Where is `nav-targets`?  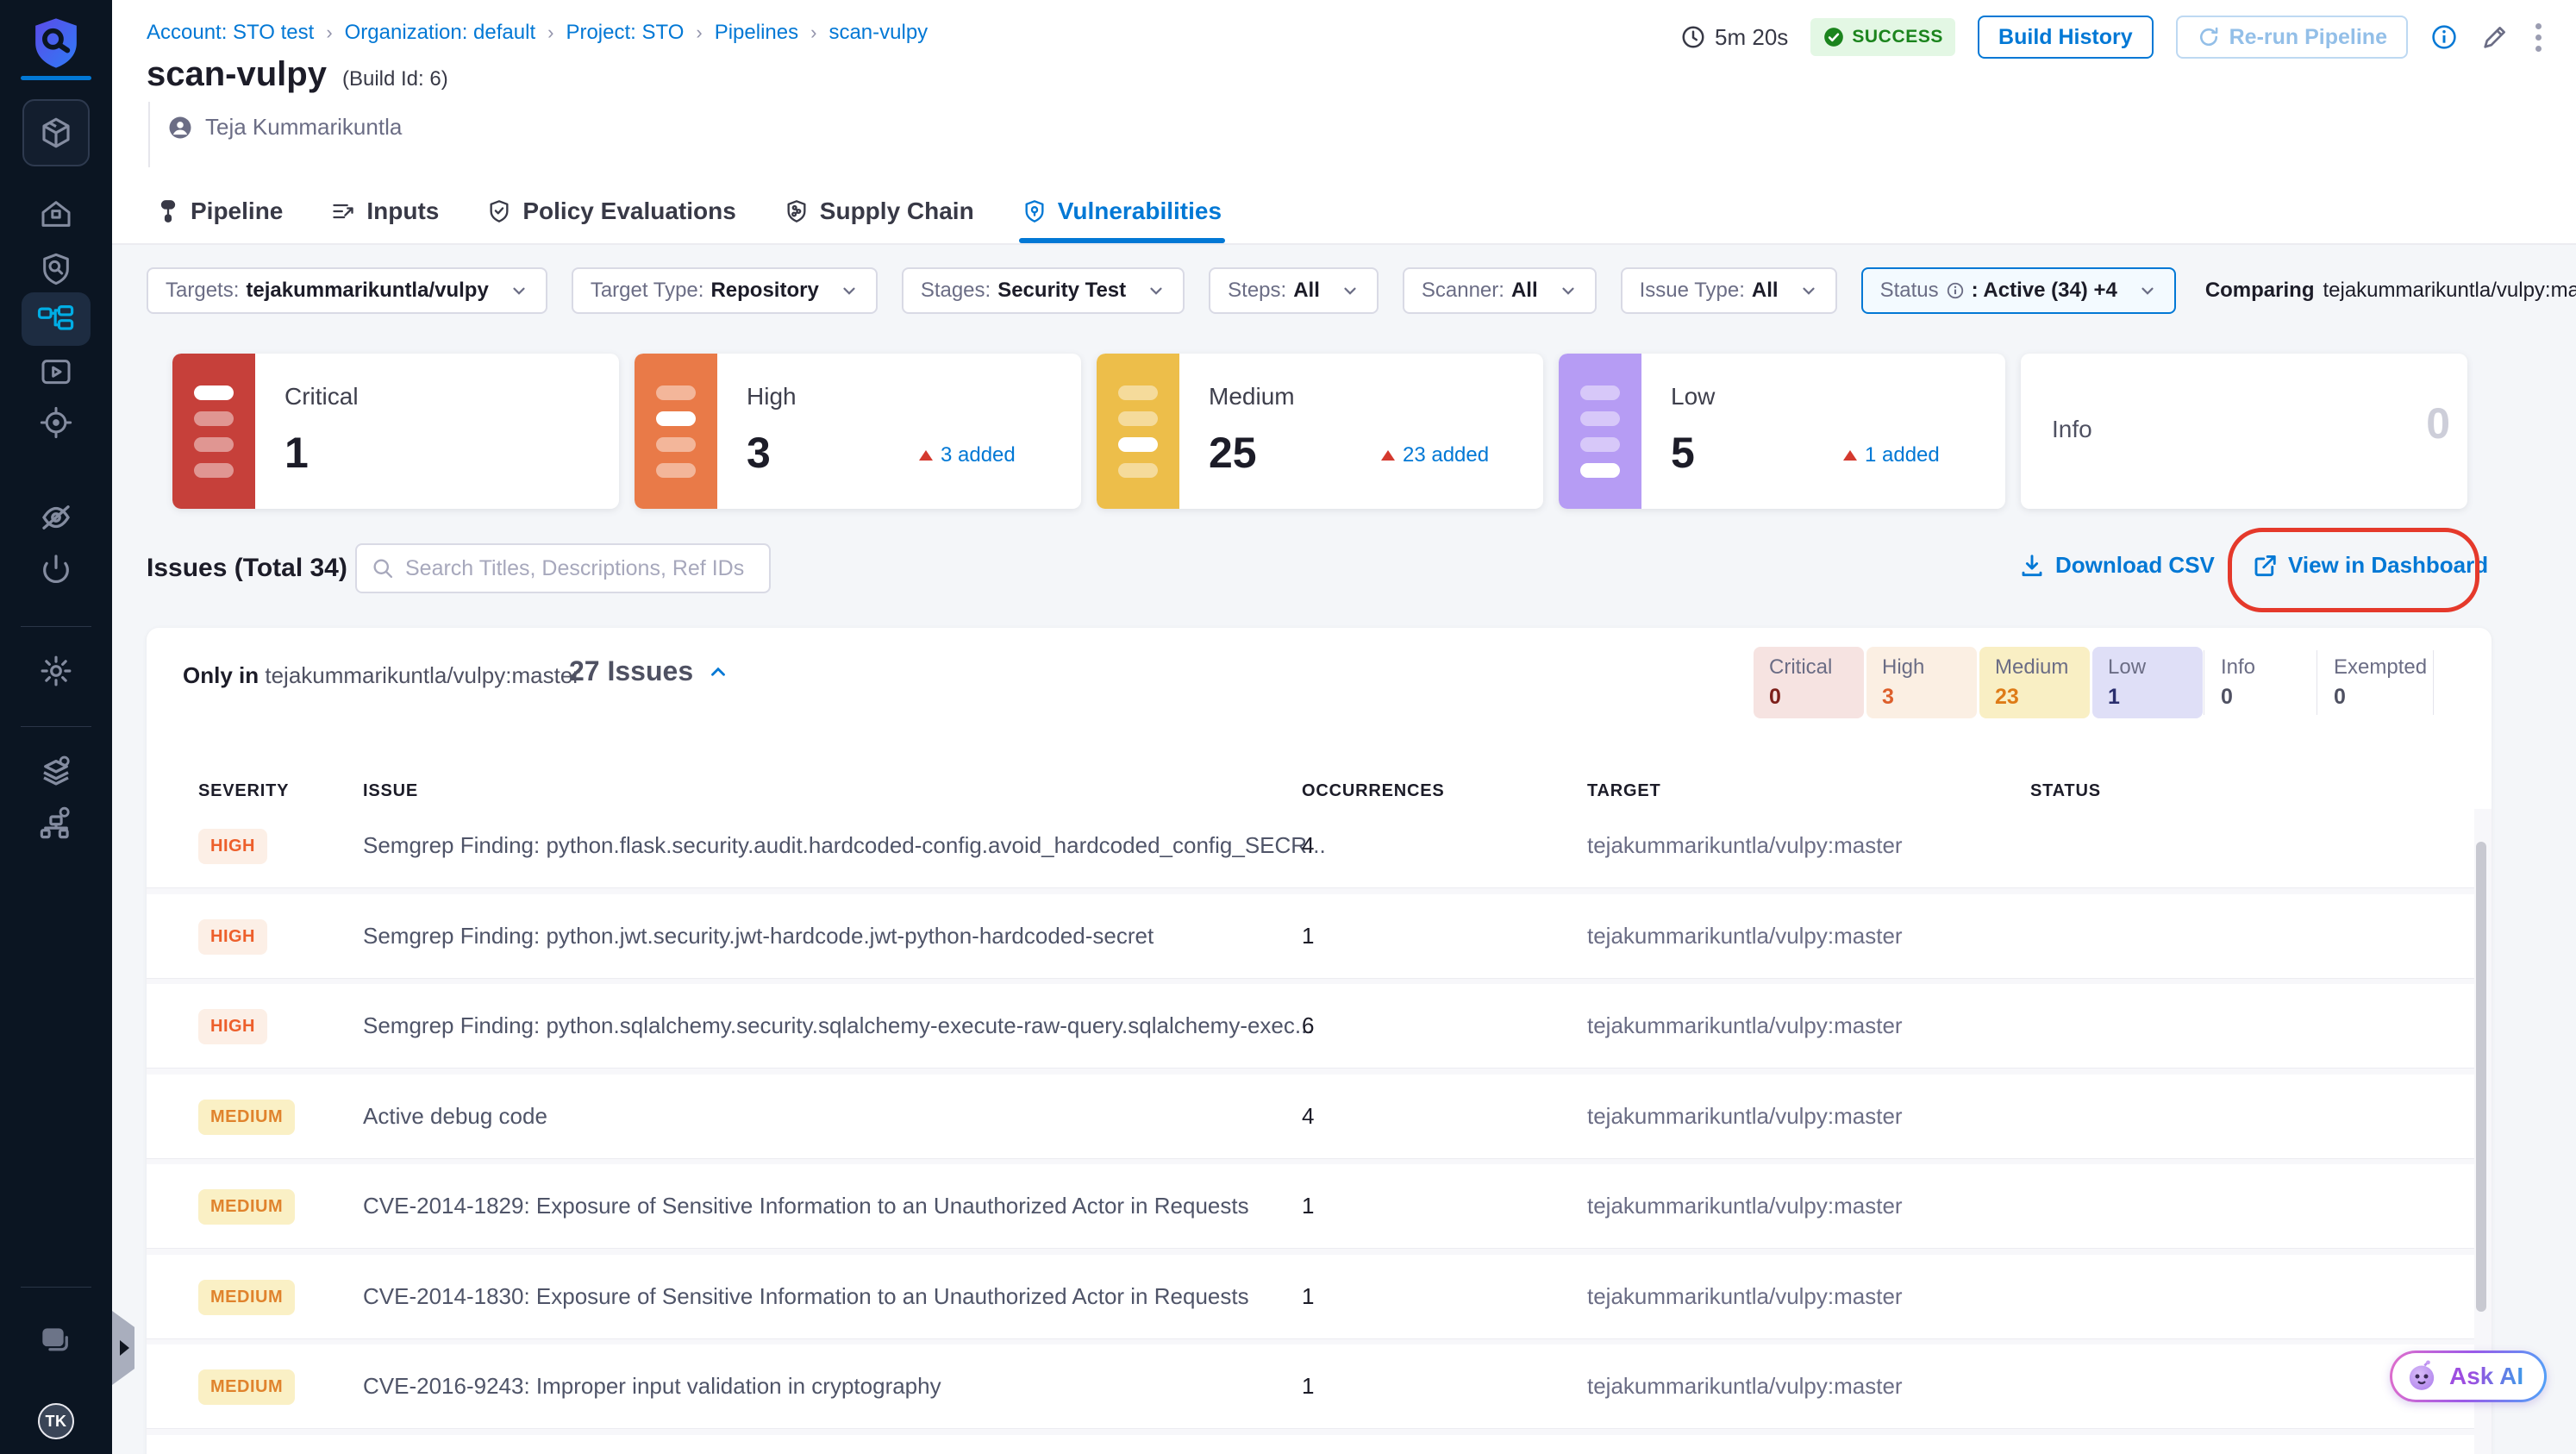 nav-targets is located at coordinates (56, 422).